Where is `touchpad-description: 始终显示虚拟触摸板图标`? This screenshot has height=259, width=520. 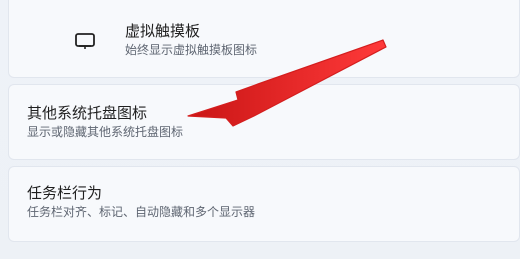 touchpad-description: 始终显示虚拟触摸板图标 is located at coordinates (191, 50).